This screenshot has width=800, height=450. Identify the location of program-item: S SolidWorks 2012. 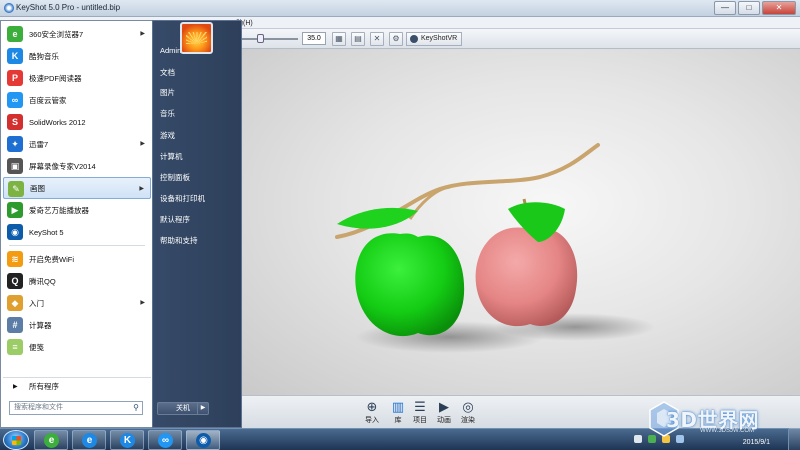
(77, 122).